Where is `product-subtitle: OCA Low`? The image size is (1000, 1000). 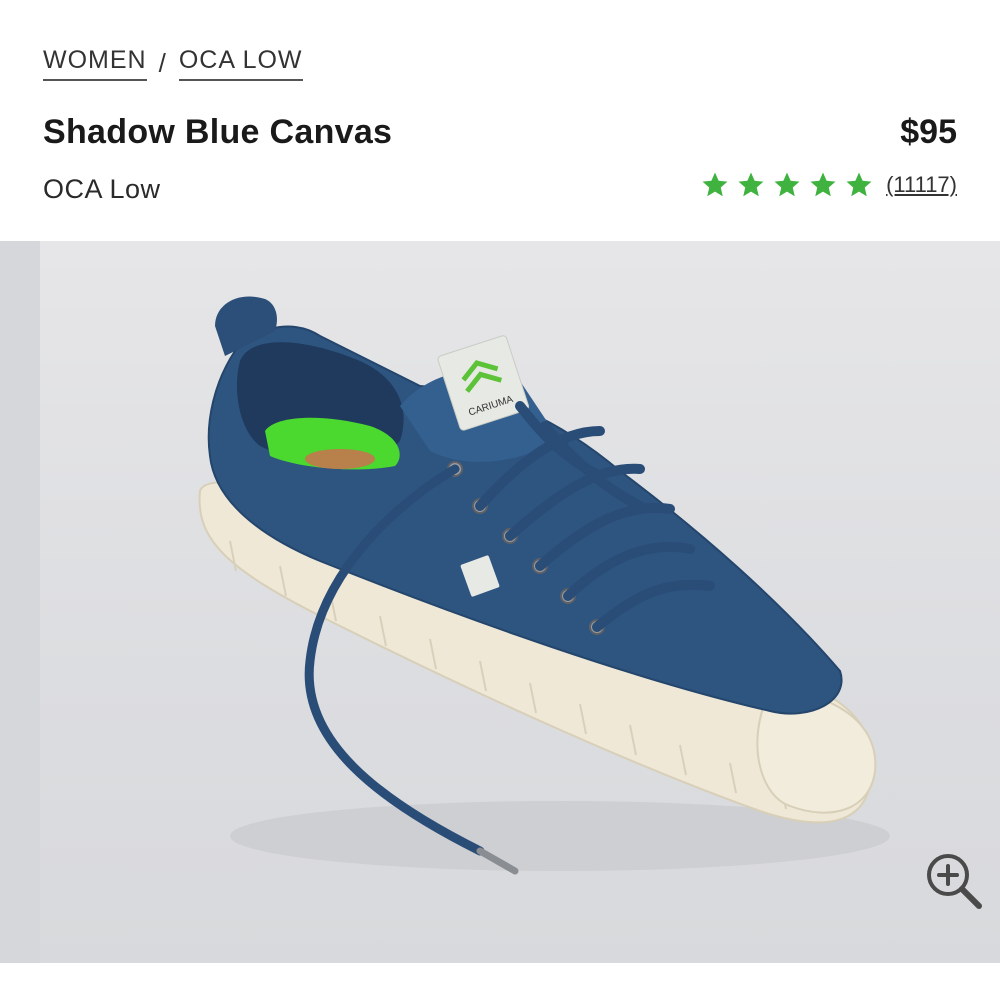
product-subtitle: OCA Low is located at coordinates (102, 189).